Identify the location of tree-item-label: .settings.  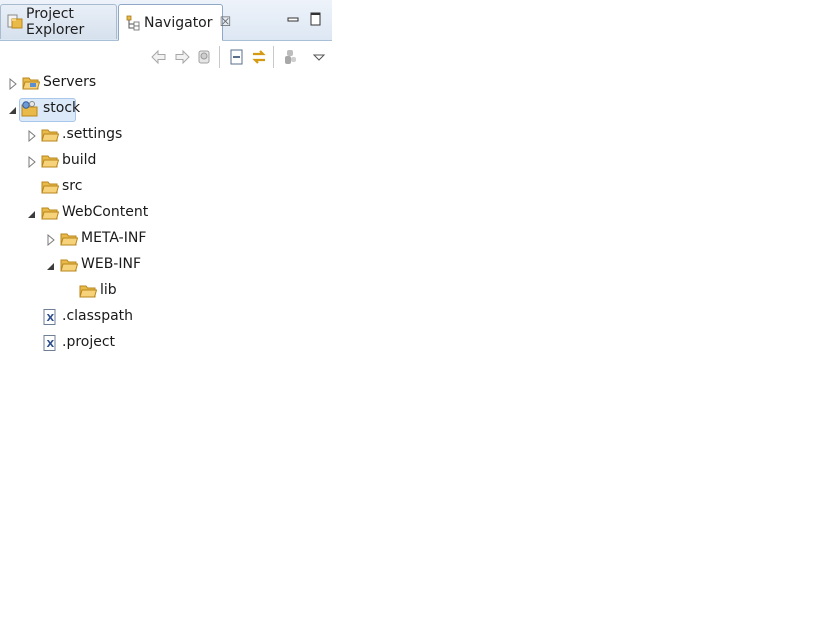
(92, 134).